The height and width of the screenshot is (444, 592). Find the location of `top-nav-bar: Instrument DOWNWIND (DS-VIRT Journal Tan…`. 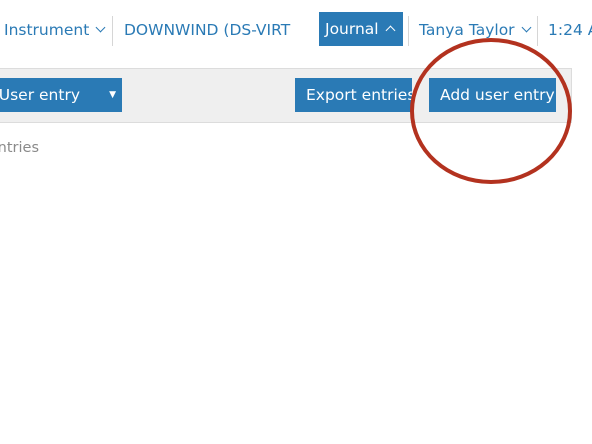

top-nav-bar: Instrument DOWNWIND (DS-VIRT Journal Tan… is located at coordinates (296, 30).